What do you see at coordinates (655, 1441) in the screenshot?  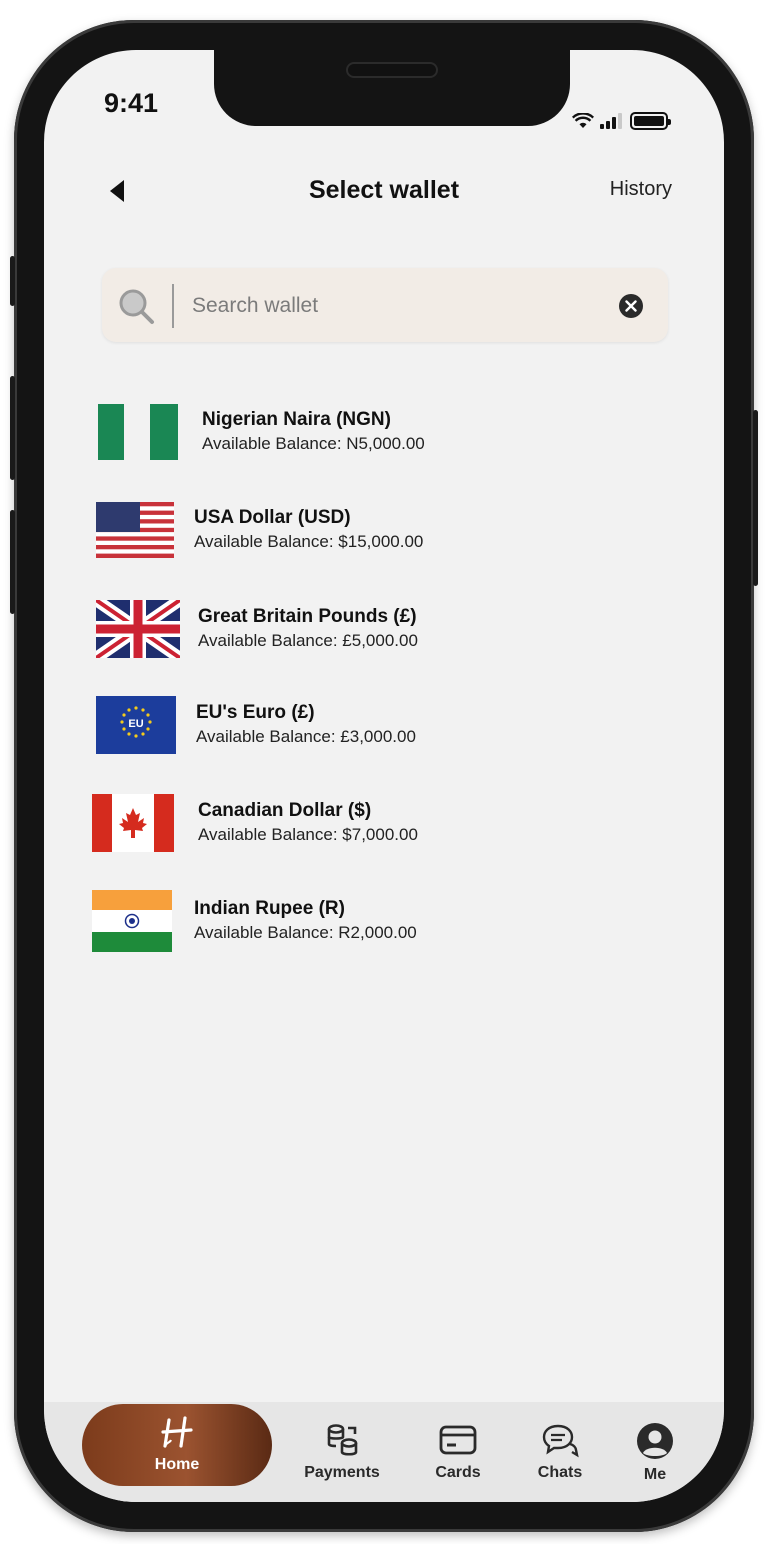 I see `profile-icon` at bounding box center [655, 1441].